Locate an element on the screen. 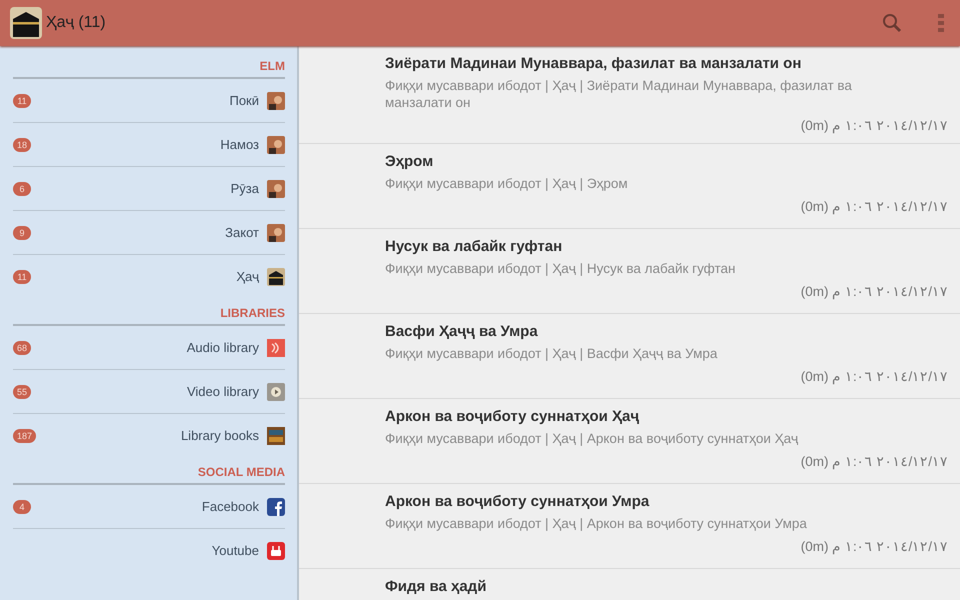  item-label: Намоз is located at coordinates (239, 144).